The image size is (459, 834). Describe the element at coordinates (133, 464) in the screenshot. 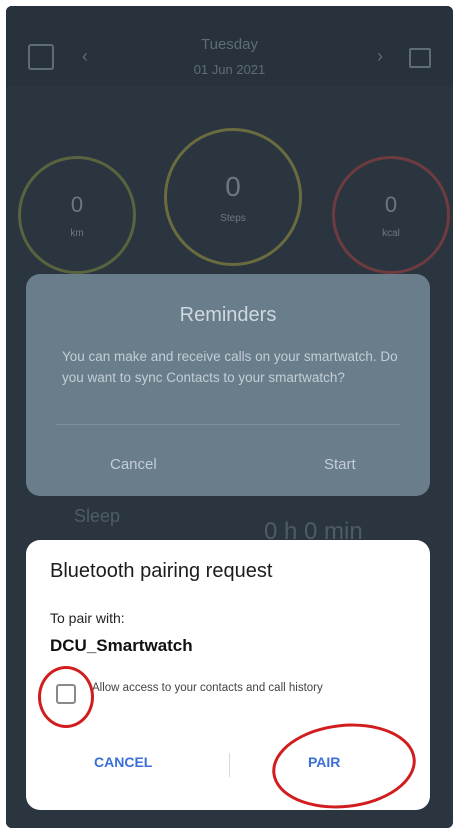

I see `reminders-cancel-button: Cancel` at that location.